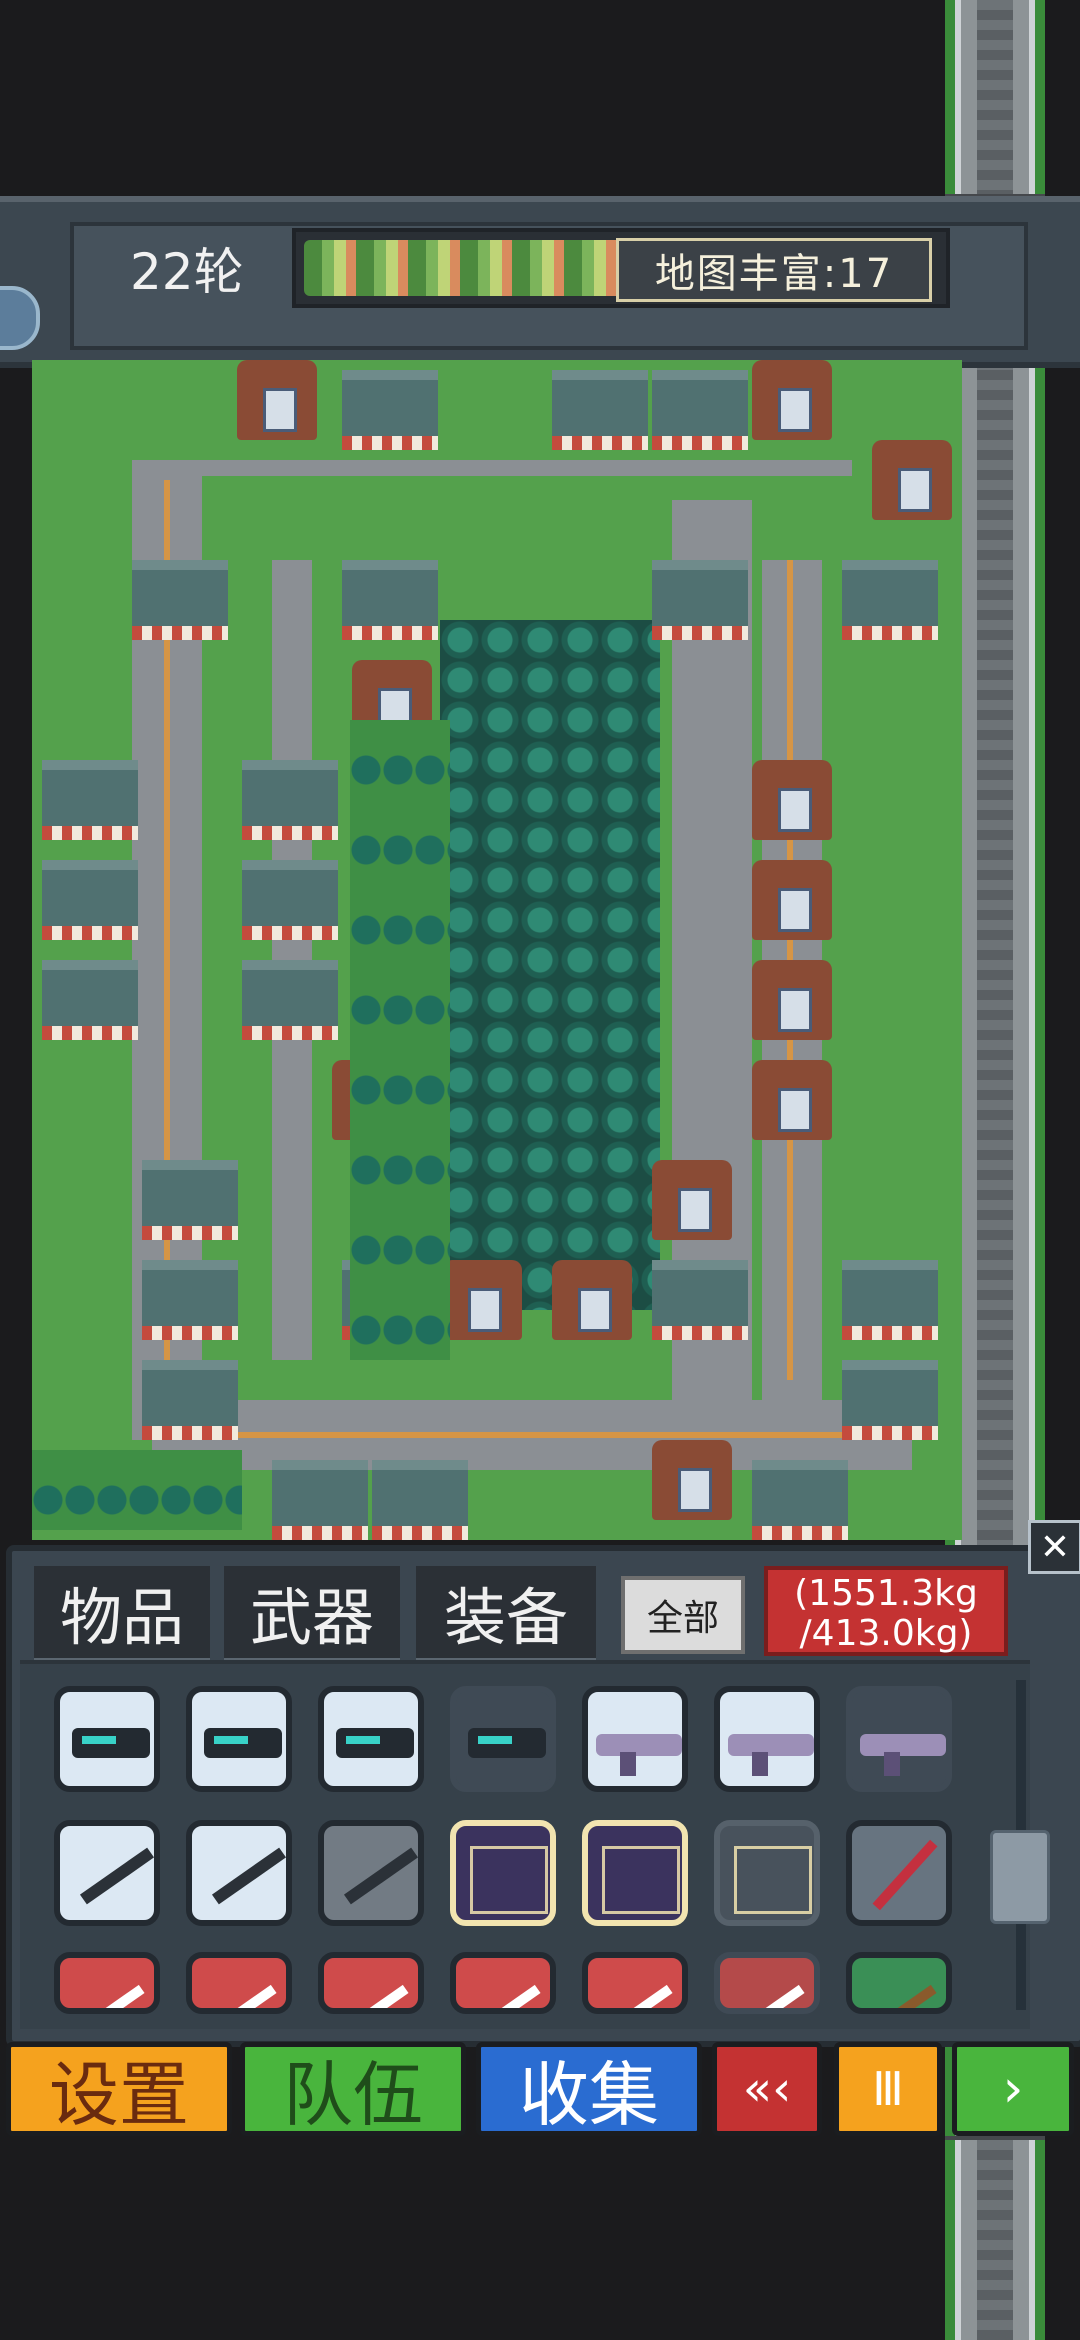 The width and height of the screenshot is (1080, 2340). What do you see at coordinates (767, 2089) in the screenshot?
I see `rewind-button: «‹` at bounding box center [767, 2089].